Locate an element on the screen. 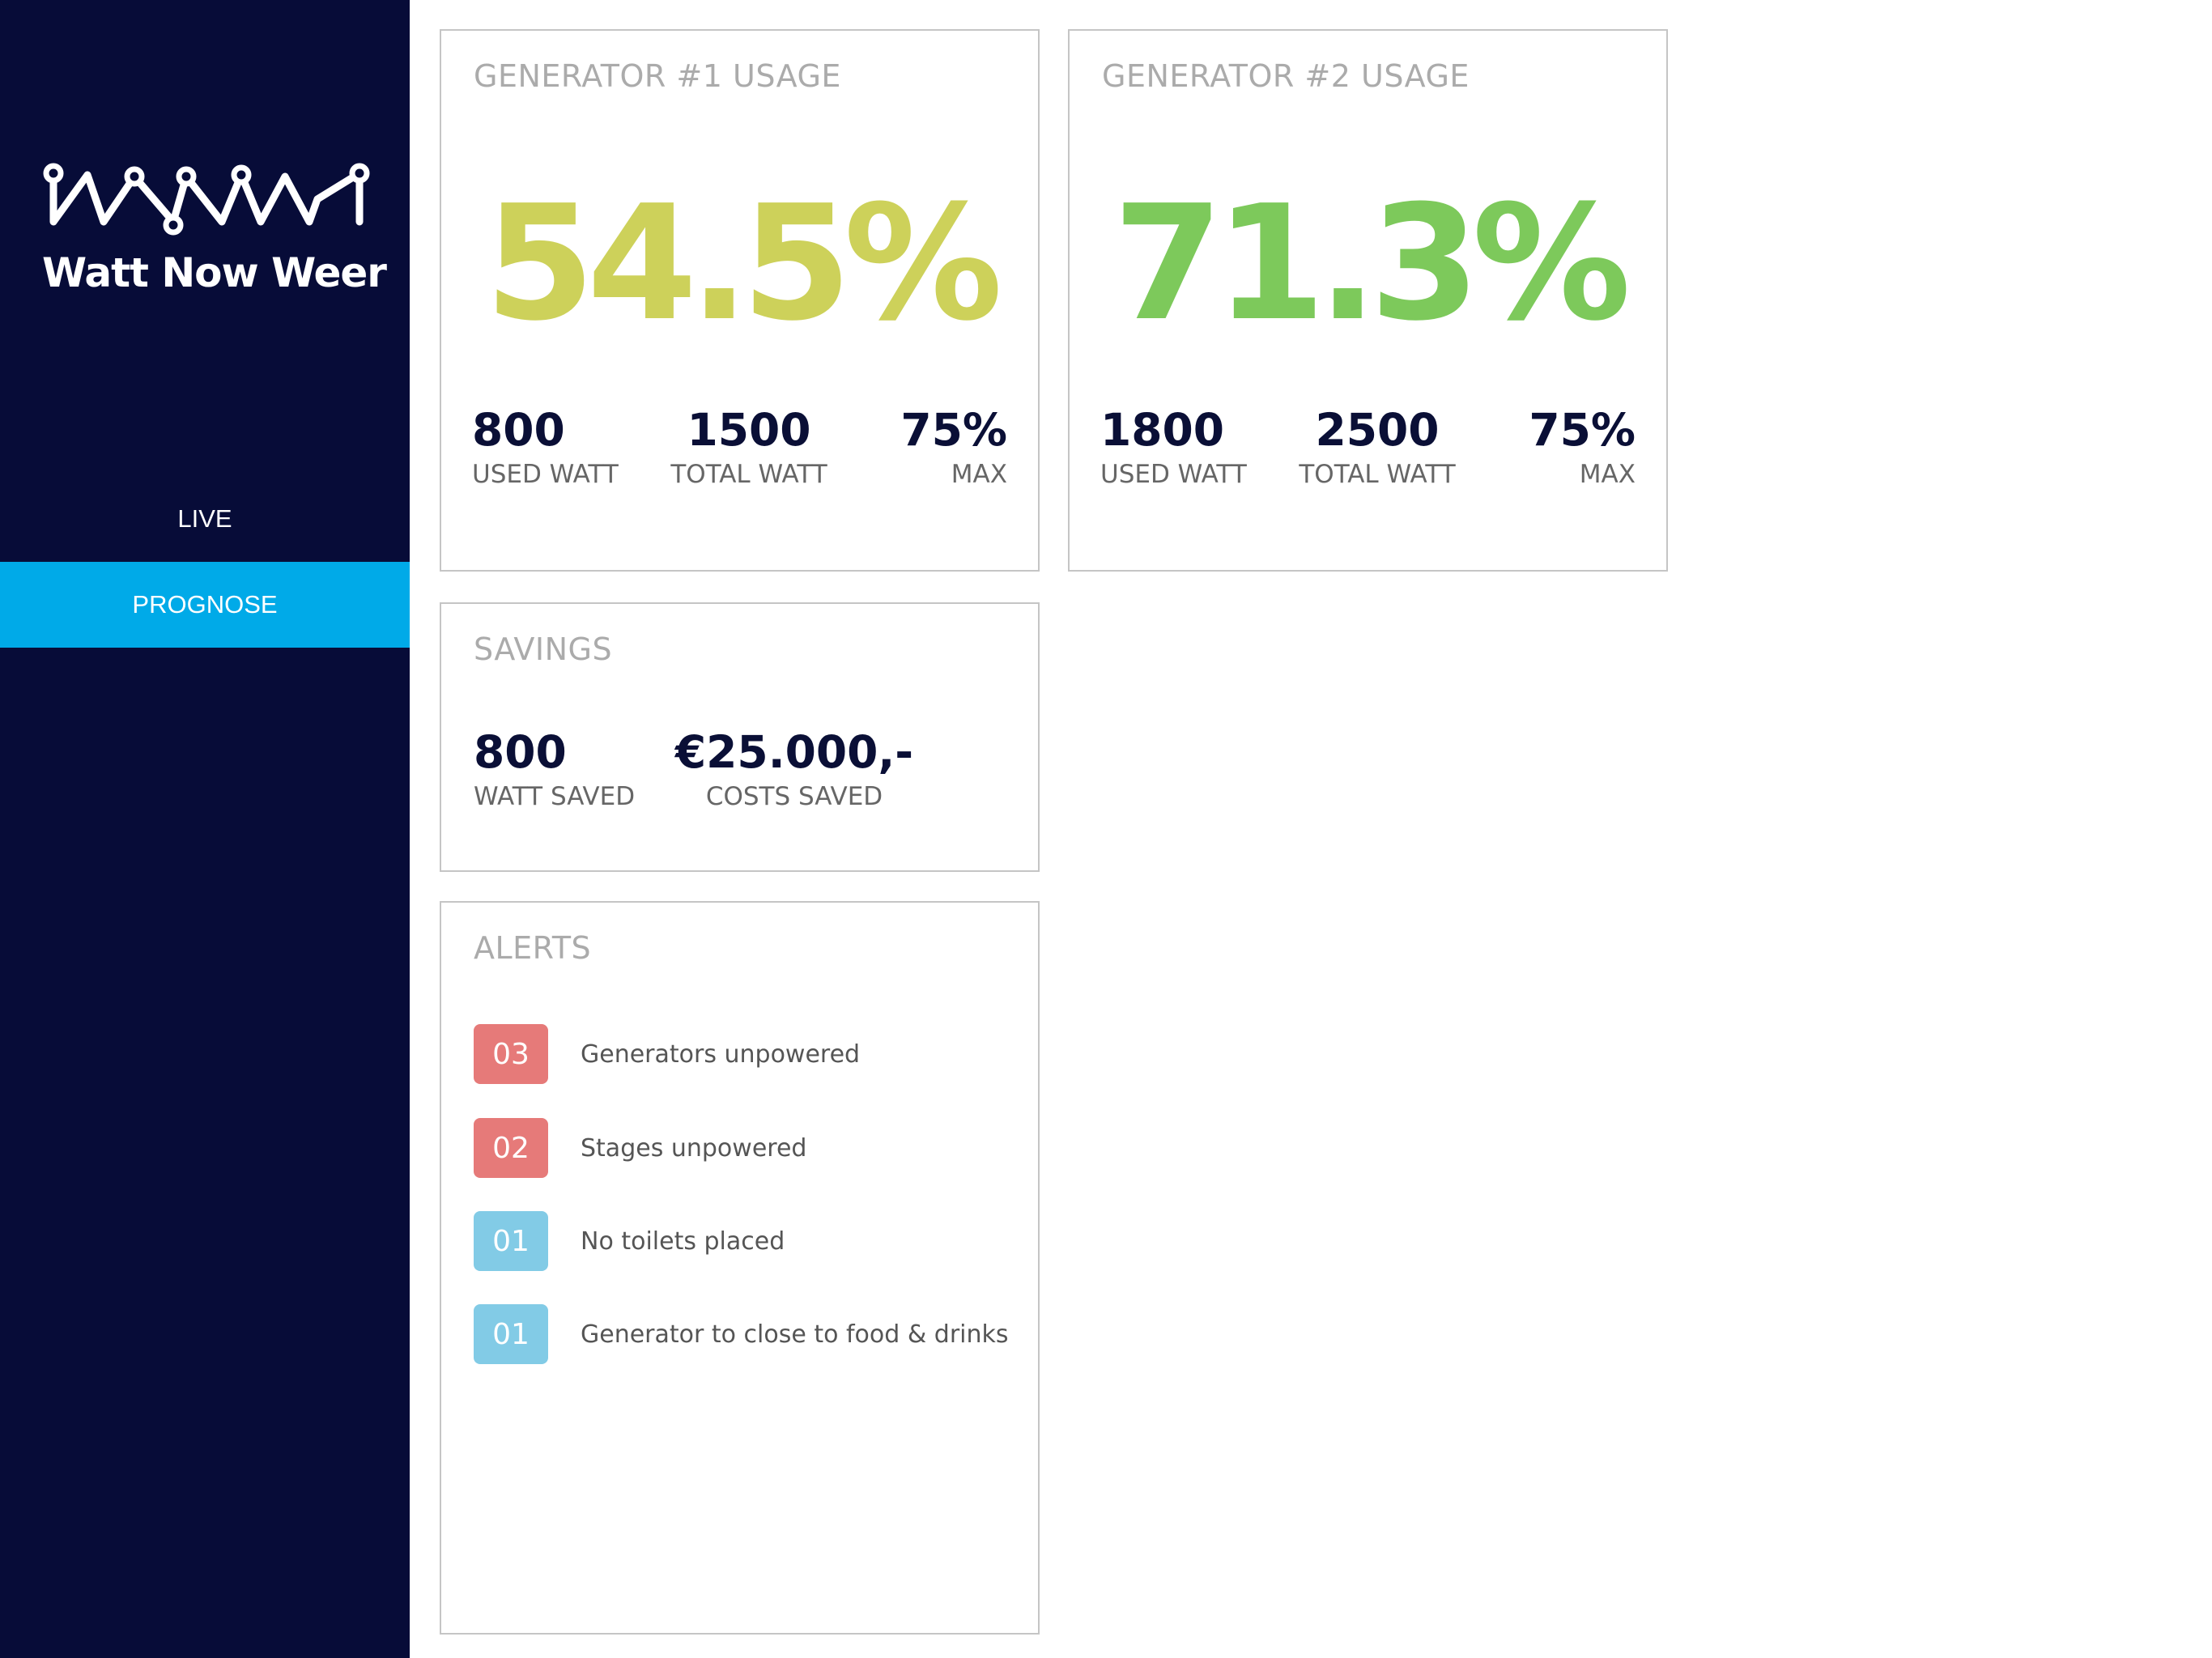  watt-saved-value: 800 is located at coordinates (520, 752).